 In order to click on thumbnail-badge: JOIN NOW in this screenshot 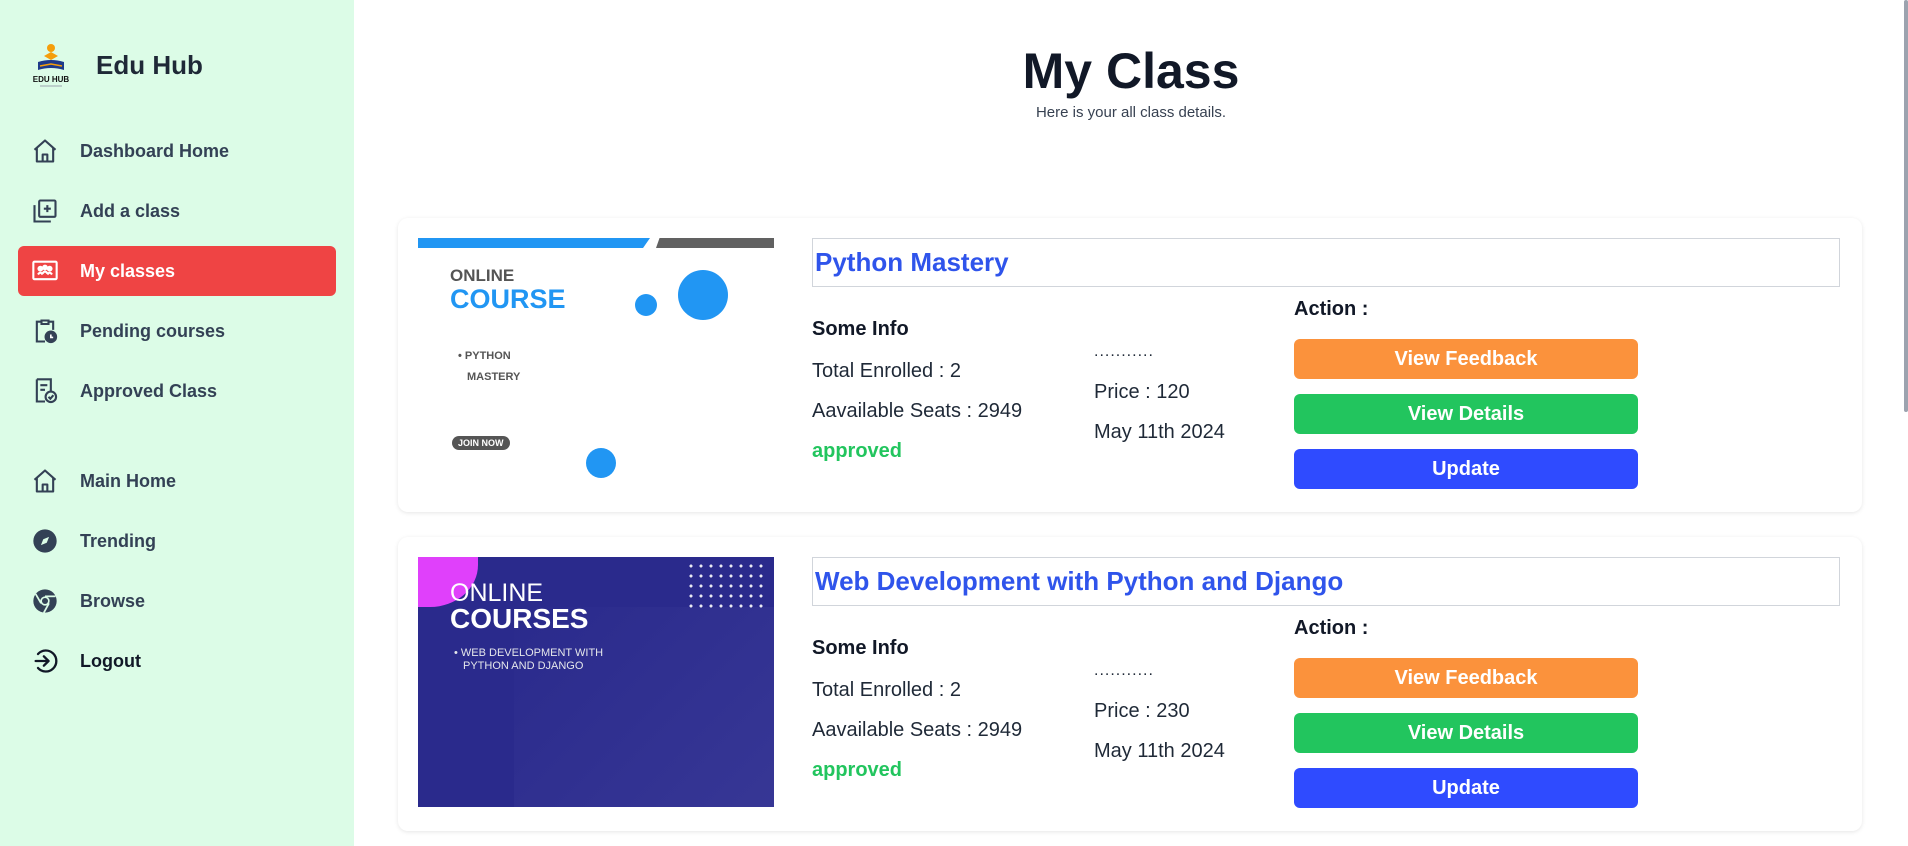, I will do `click(481, 443)`.